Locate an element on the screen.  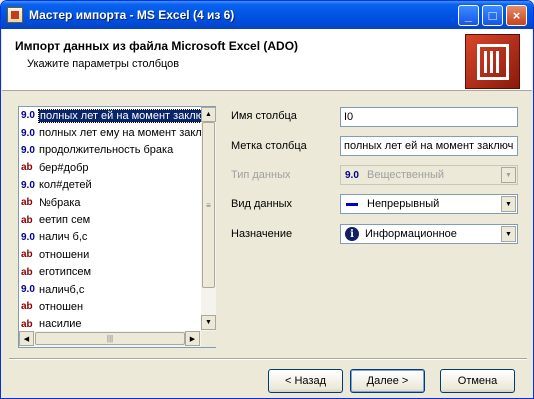
horizontal-scrollbar: ◀ ||| ▶ is located at coordinates (110, 339).